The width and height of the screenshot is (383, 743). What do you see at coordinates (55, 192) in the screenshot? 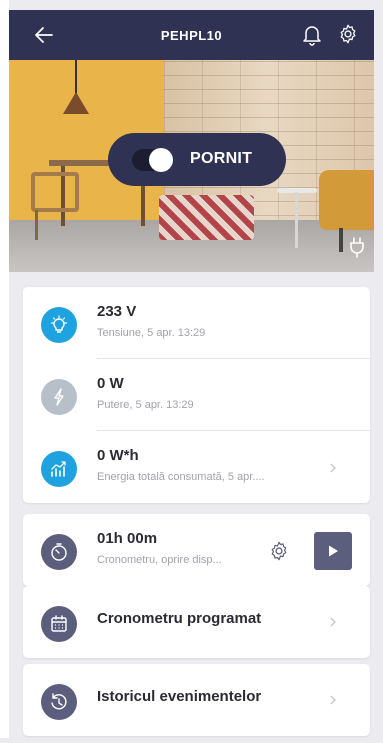
I see `chair` at bounding box center [55, 192].